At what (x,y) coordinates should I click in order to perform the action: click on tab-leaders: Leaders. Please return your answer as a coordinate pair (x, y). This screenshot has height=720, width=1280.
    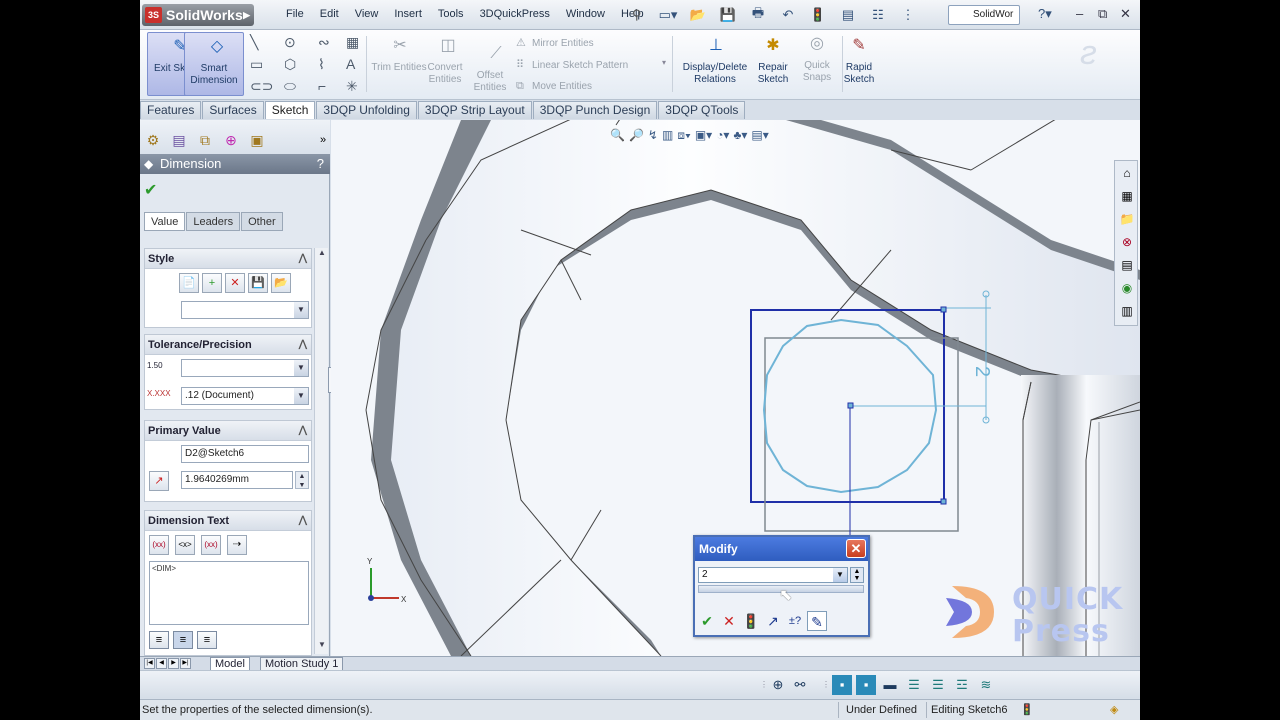
    Looking at the image, I should click on (213, 221).